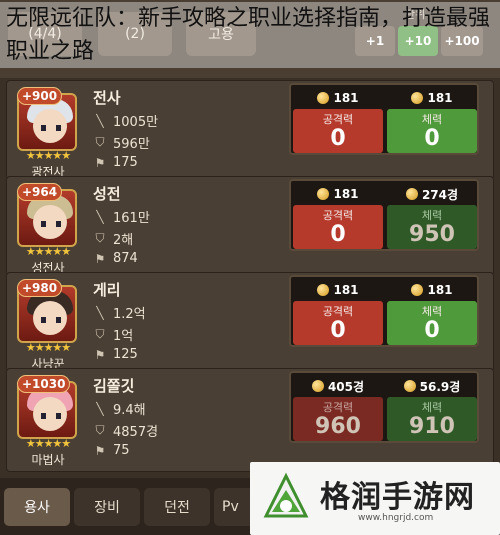 The image size is (500, 535). I want to click on nav-dungeon: 던전, so click(177, 507).